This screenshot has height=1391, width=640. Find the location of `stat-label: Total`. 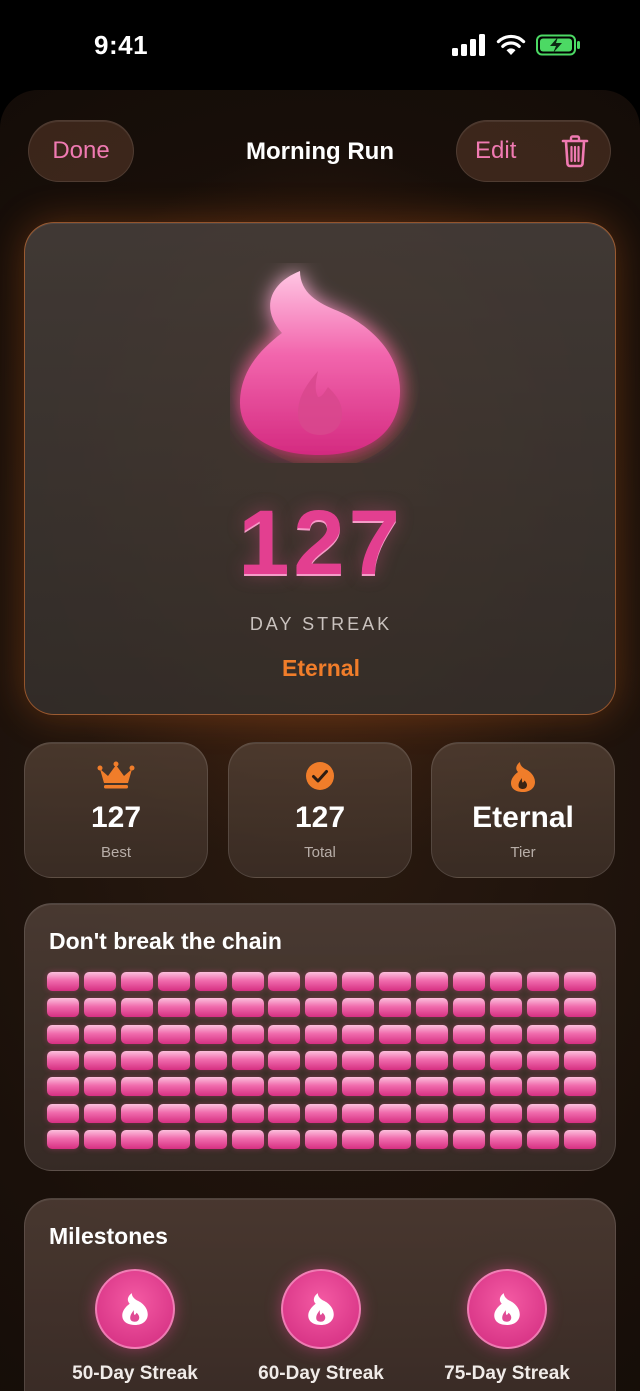

stat-label: Total is located at coordinates (320, 852).